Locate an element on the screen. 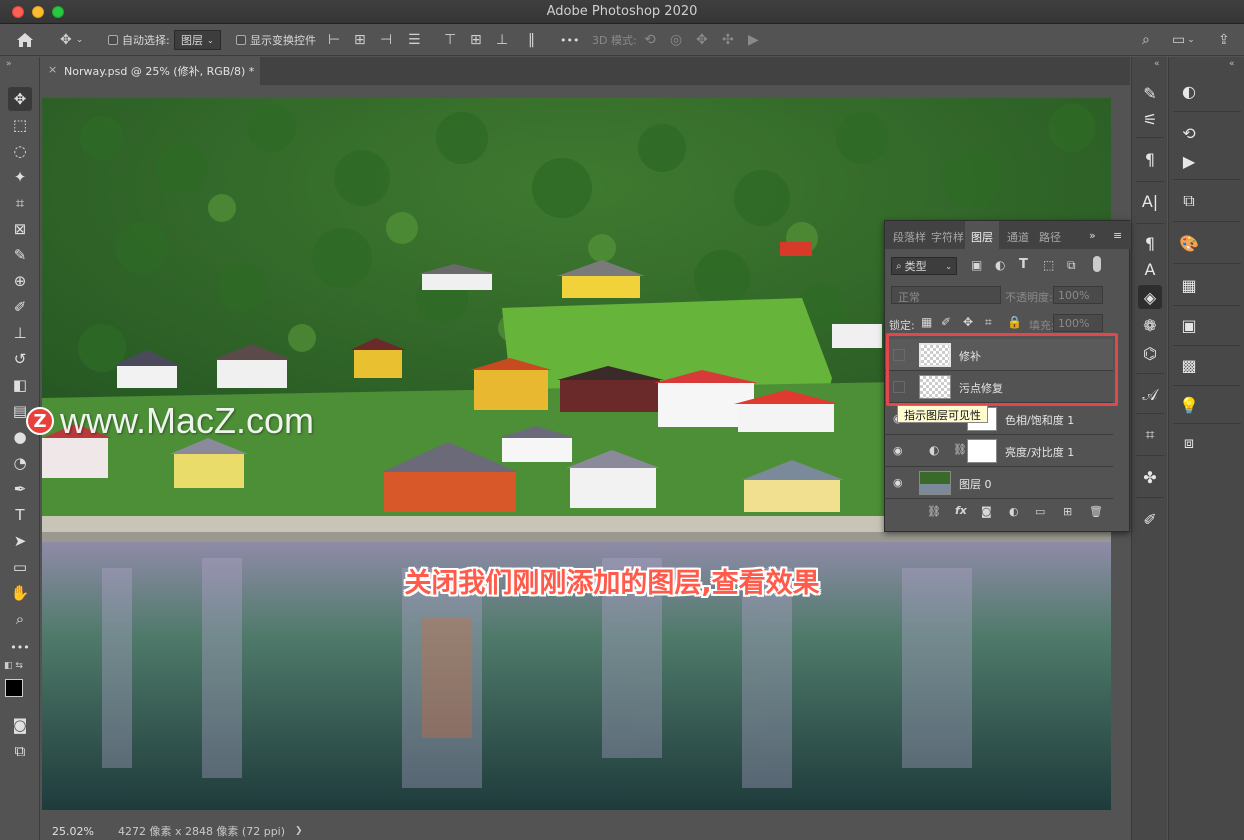  align-top-icon: ⊤ is located at coordinates (450, 40).